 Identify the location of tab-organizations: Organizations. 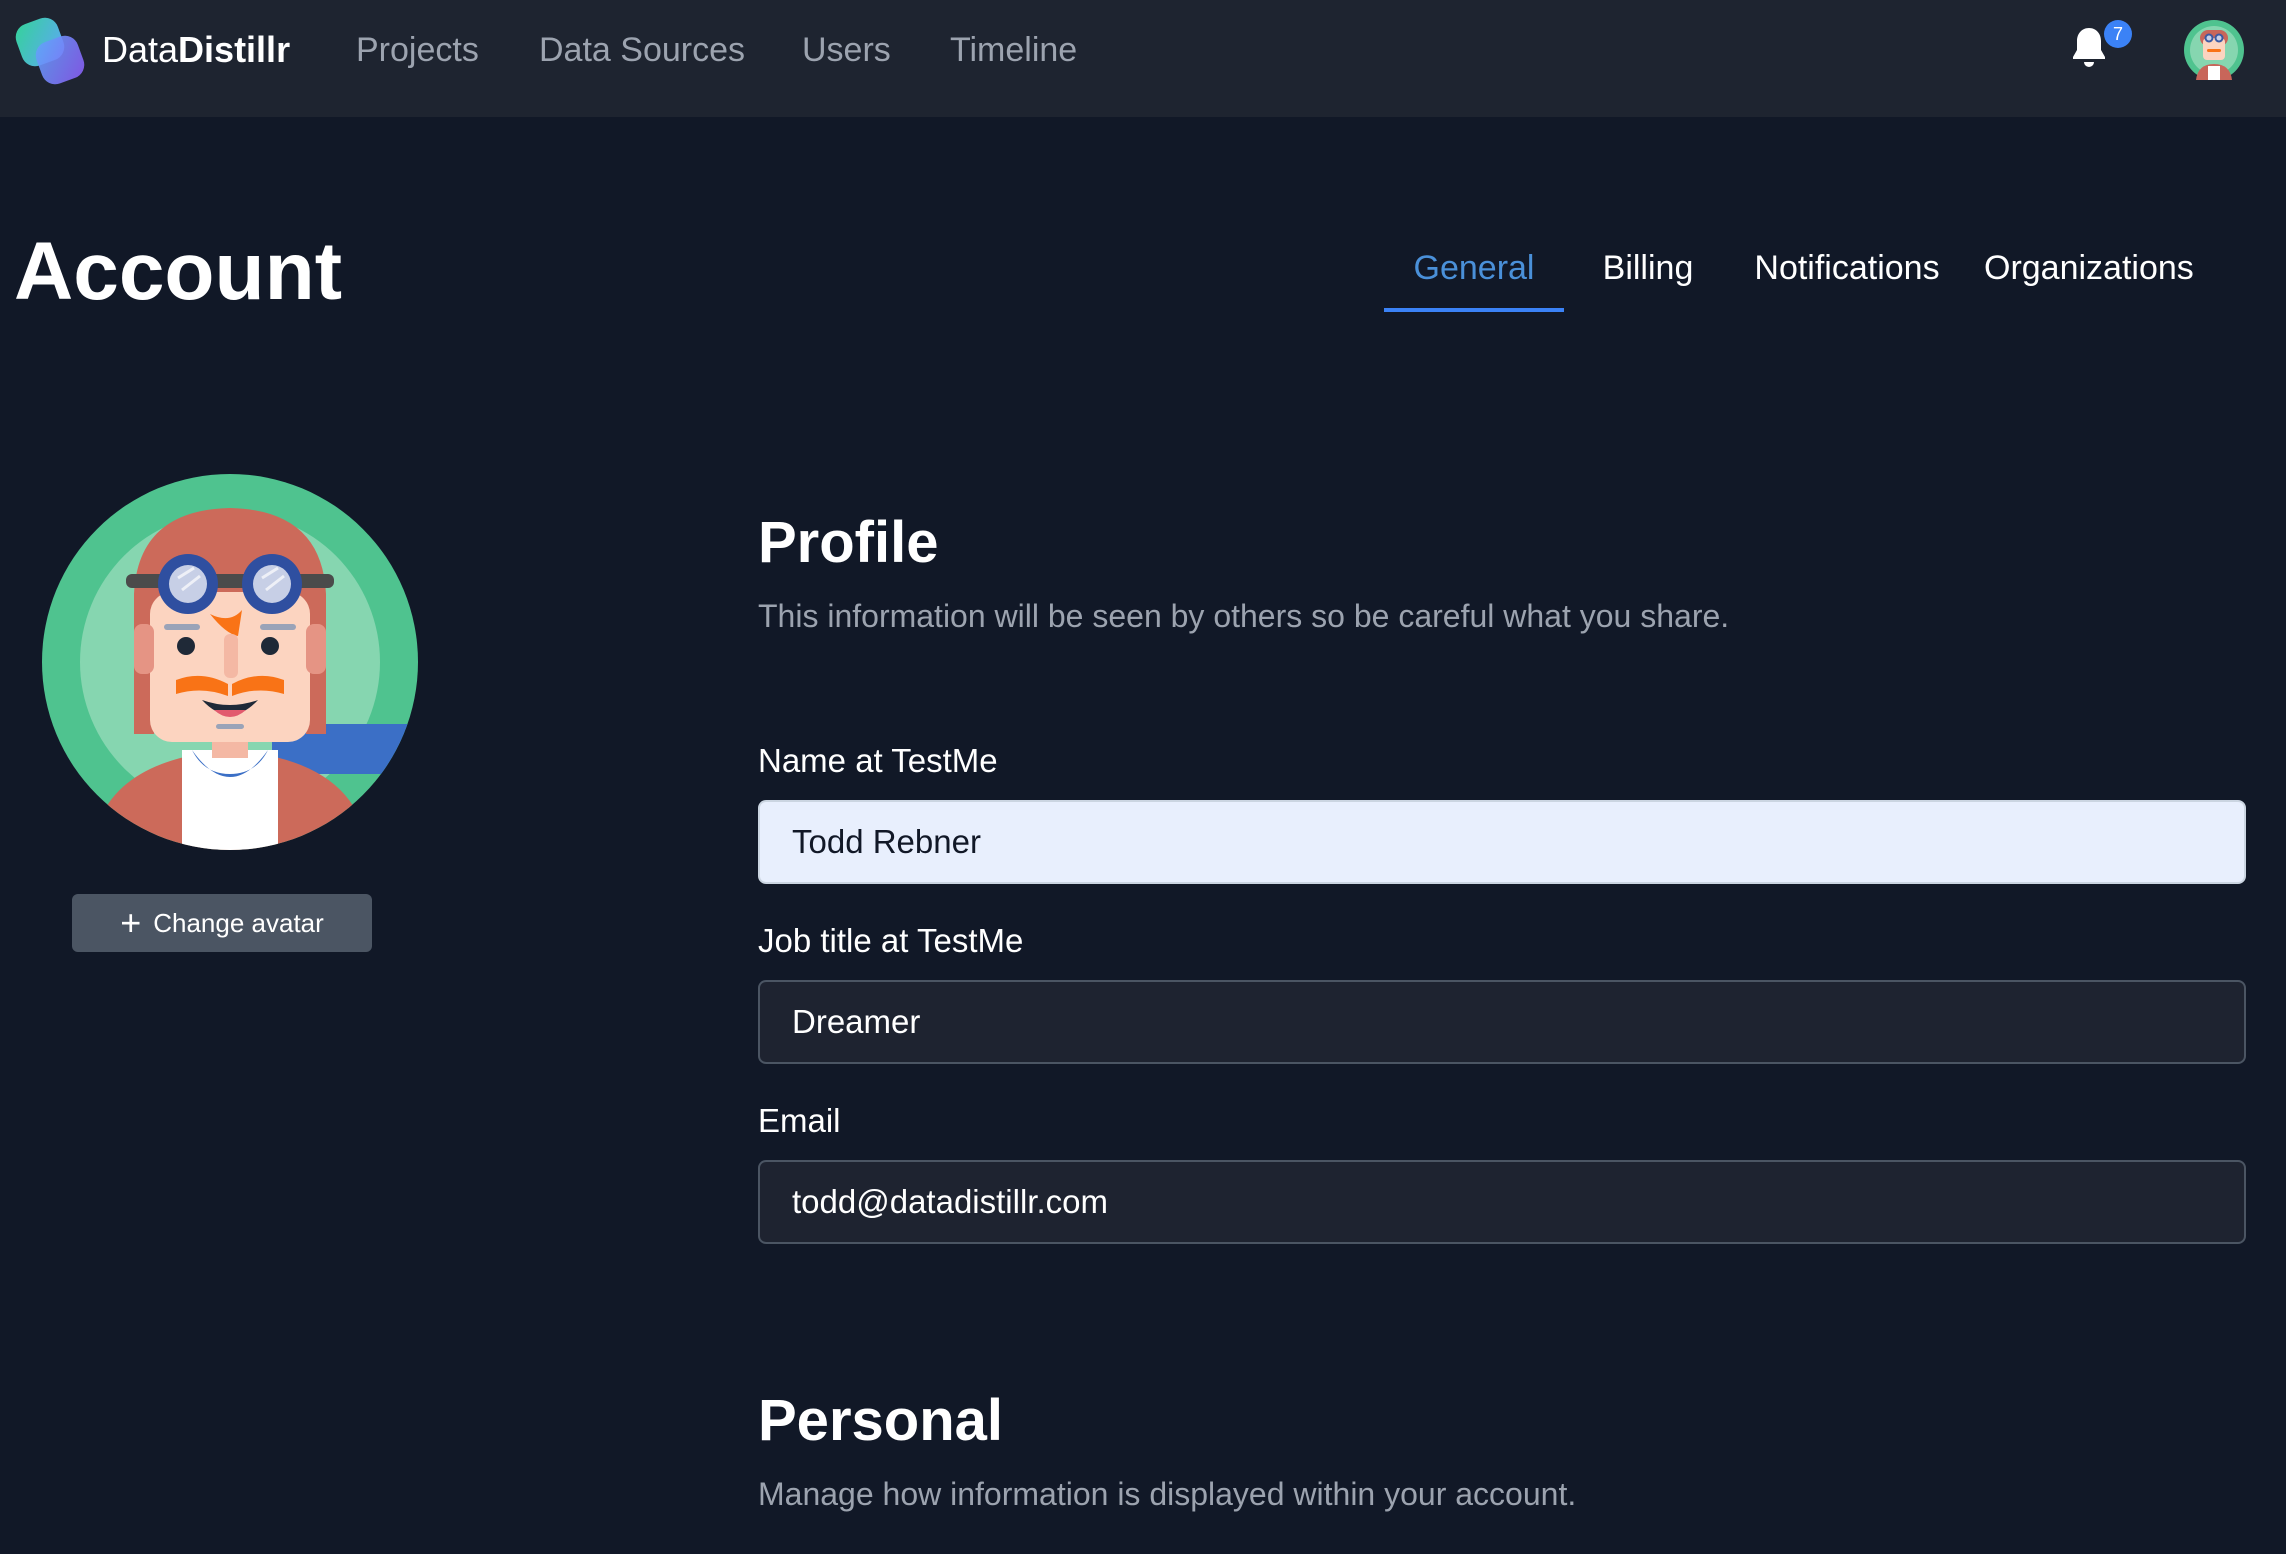
(2089, 276).